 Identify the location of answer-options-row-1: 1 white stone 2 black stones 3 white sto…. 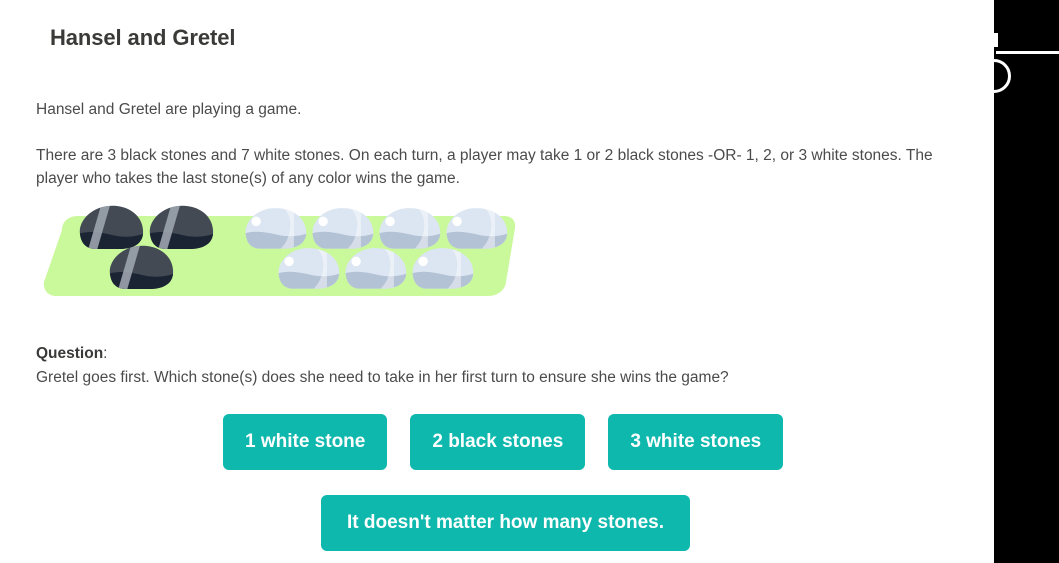
(503, 442).